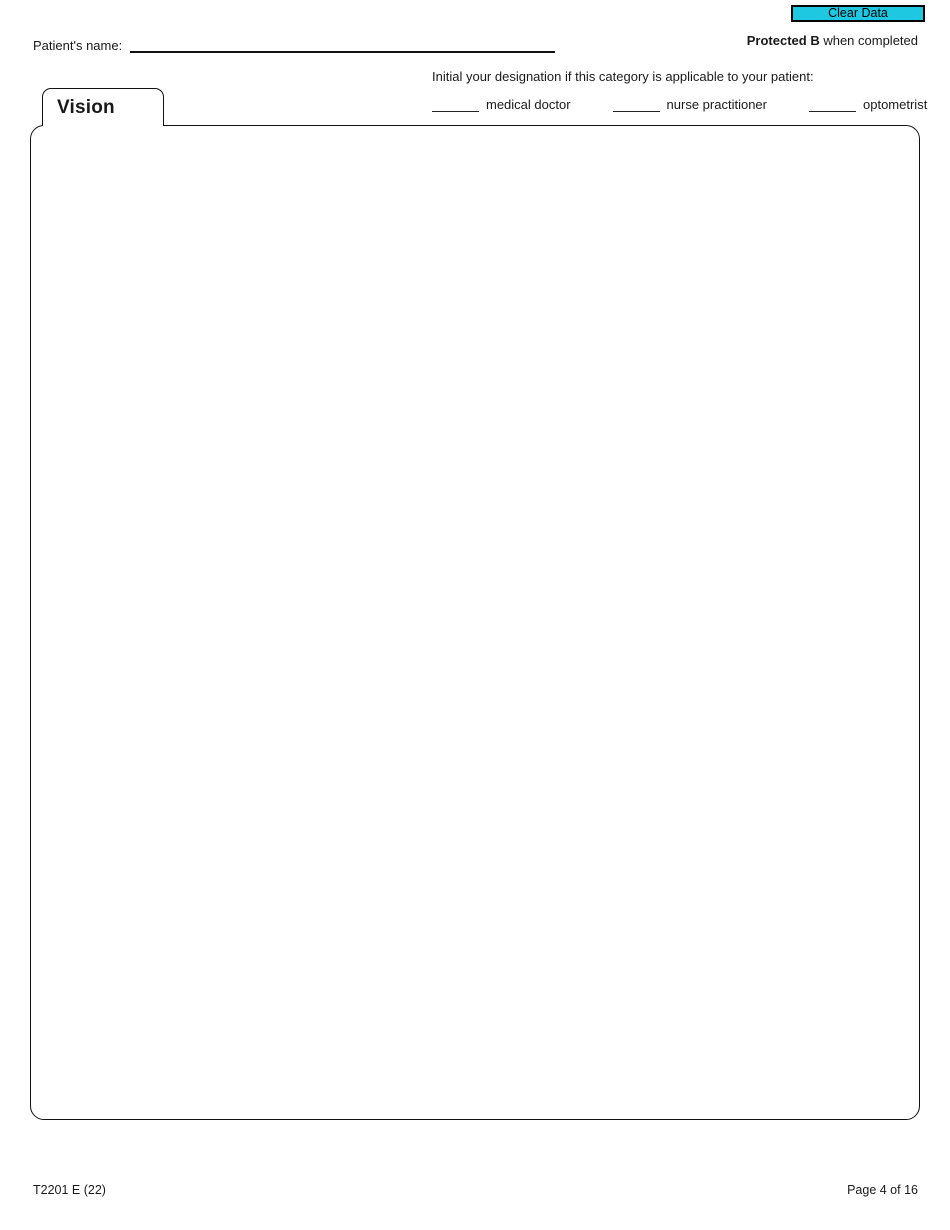  Describe the element at coordinates (636, 105) in the screenshot. I see `designation-initial-input-nurse-practitioner` at that location.